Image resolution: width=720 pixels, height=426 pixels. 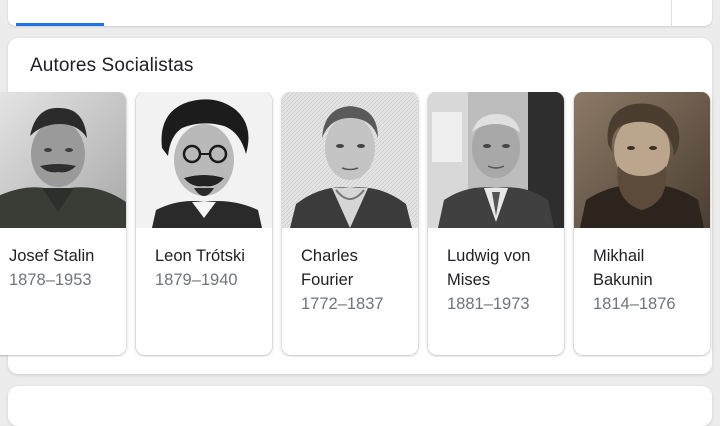 I want to click on person-name-text: Charles Fourier, so click(x=329, y=268).